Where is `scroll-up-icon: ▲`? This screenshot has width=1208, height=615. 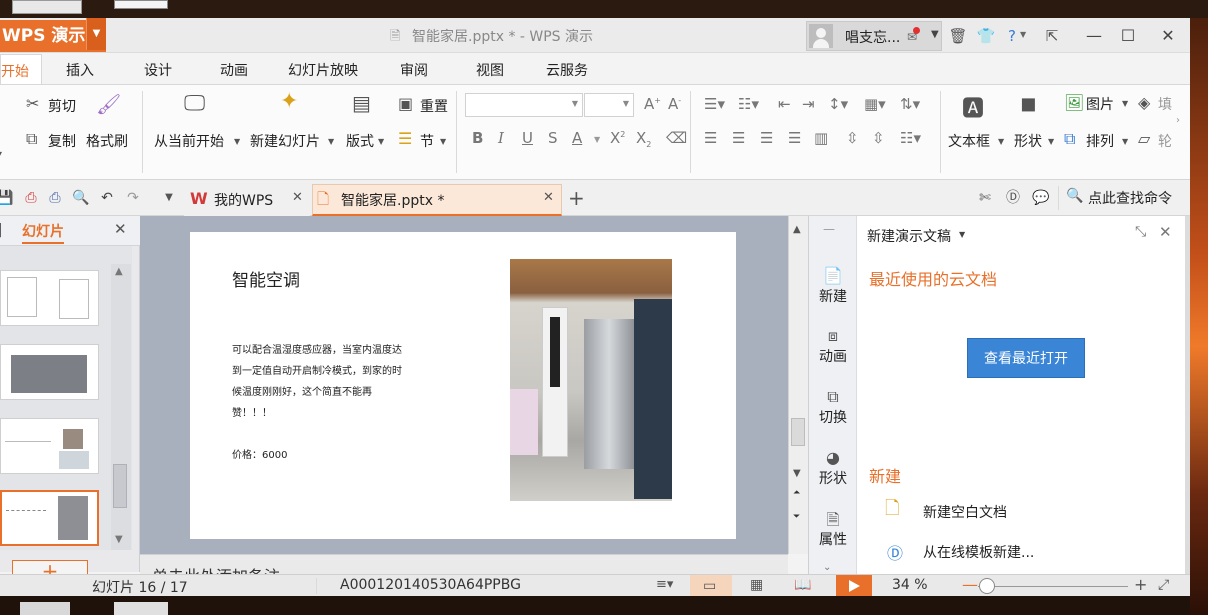
scroll-up-icon: ▲ is located at coordinates (797, 229).